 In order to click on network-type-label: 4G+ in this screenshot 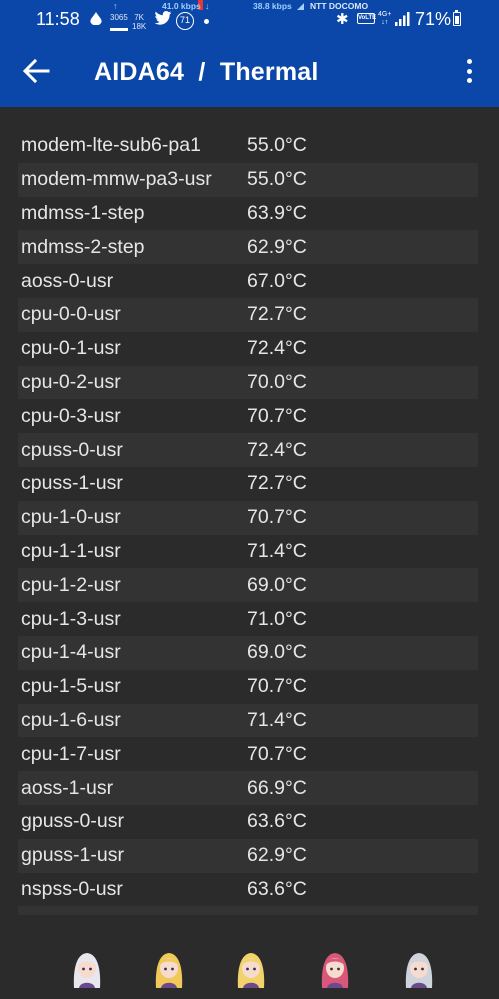, I will do `click(385, 14)`.